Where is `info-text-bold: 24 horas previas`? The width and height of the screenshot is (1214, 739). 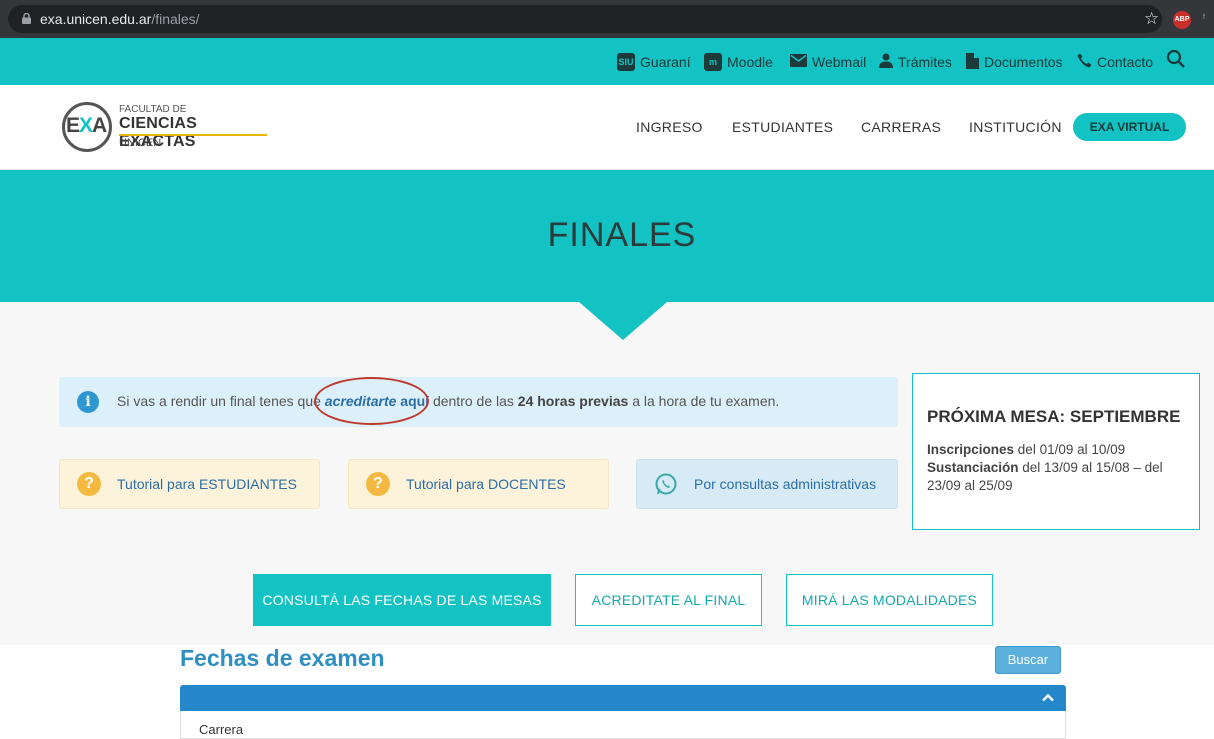 info-text-bold: 24 horas previas is located at coordinates (573, 401).